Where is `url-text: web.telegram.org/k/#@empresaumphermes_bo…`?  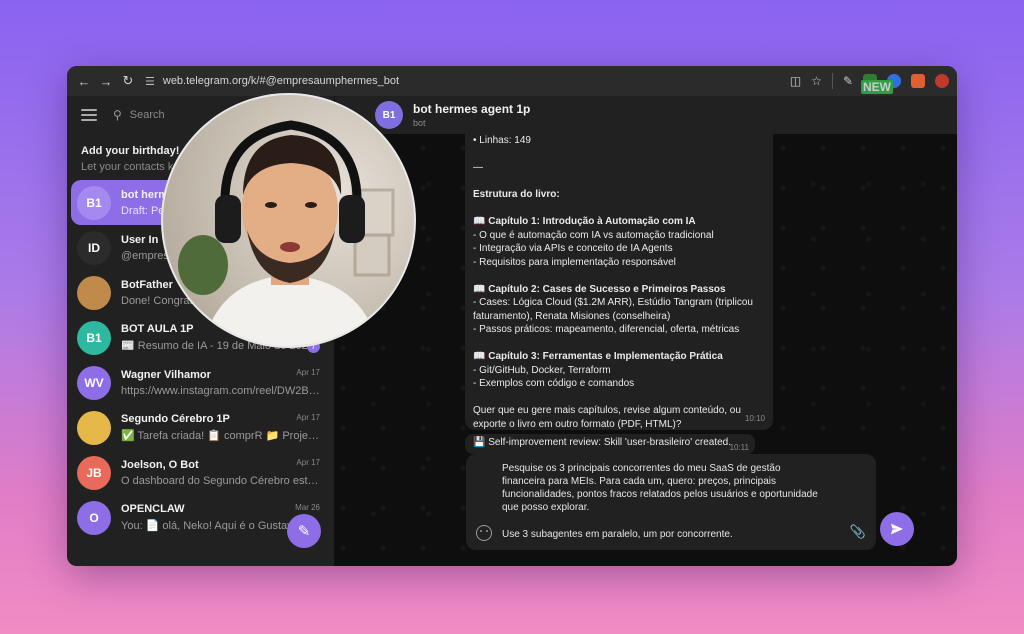
url-text: web.telegram.org/k/#@empresaumphermes_bo… is located at coordinates (281, 81).